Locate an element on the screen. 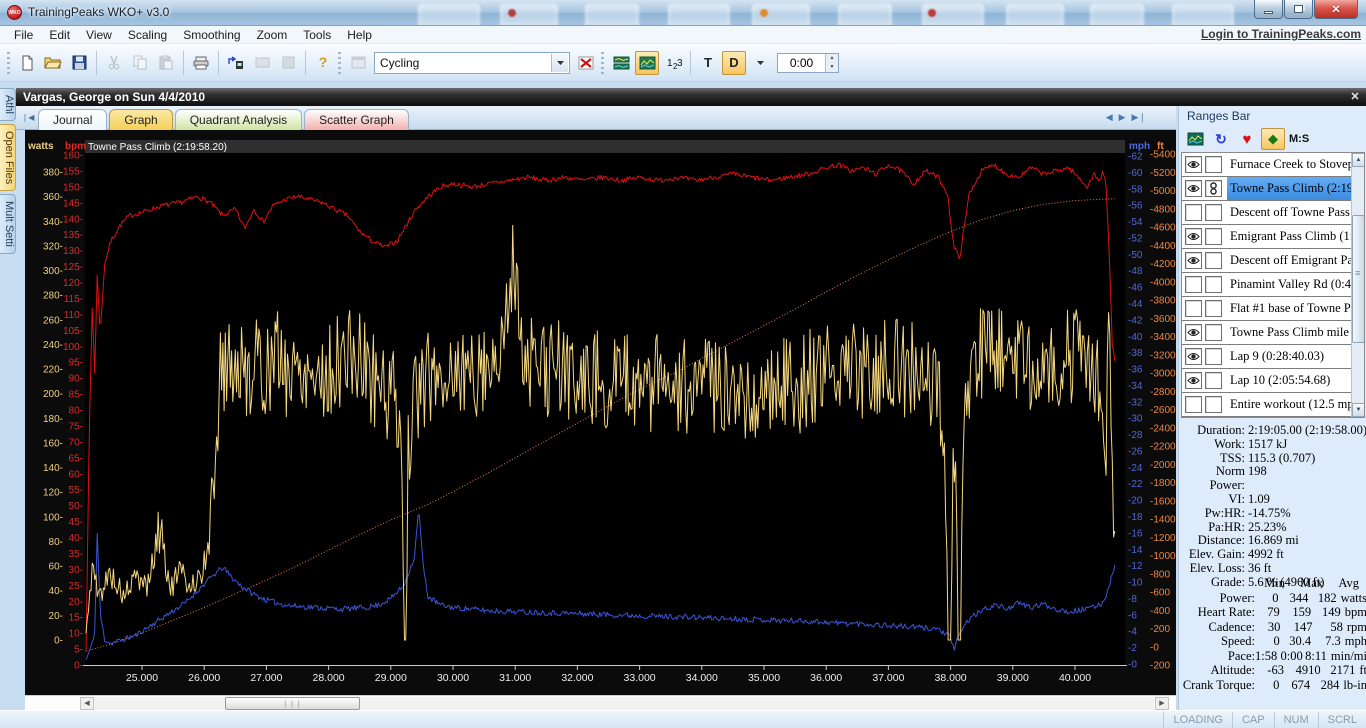  menu-file: File is located at coordinates (23, 35).